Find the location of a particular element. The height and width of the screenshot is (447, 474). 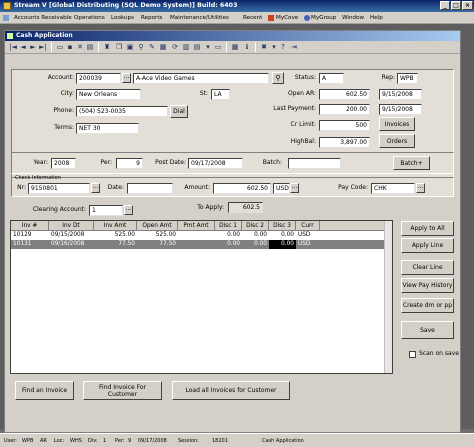

minimize-button: _ is located at coordinates (445, 5).